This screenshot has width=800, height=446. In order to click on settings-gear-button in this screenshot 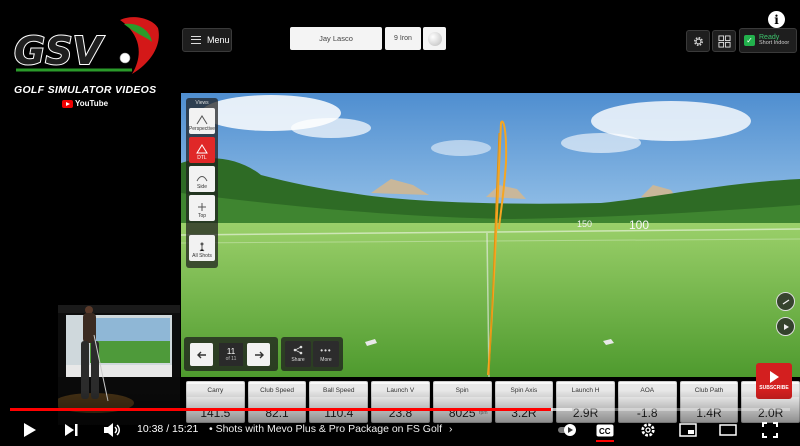, I will do `click(648, 430)`.